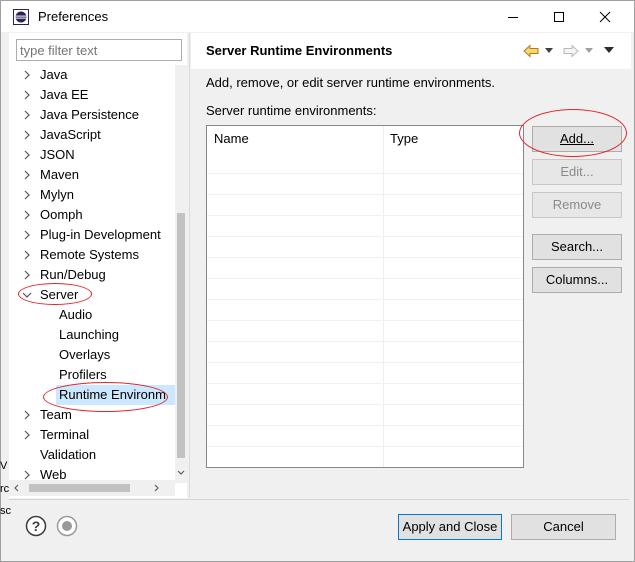  What do you see at coordinates (54, 74) in the screenshot?
I see `tree-item-label: Java` at bounding box center [54, 74].